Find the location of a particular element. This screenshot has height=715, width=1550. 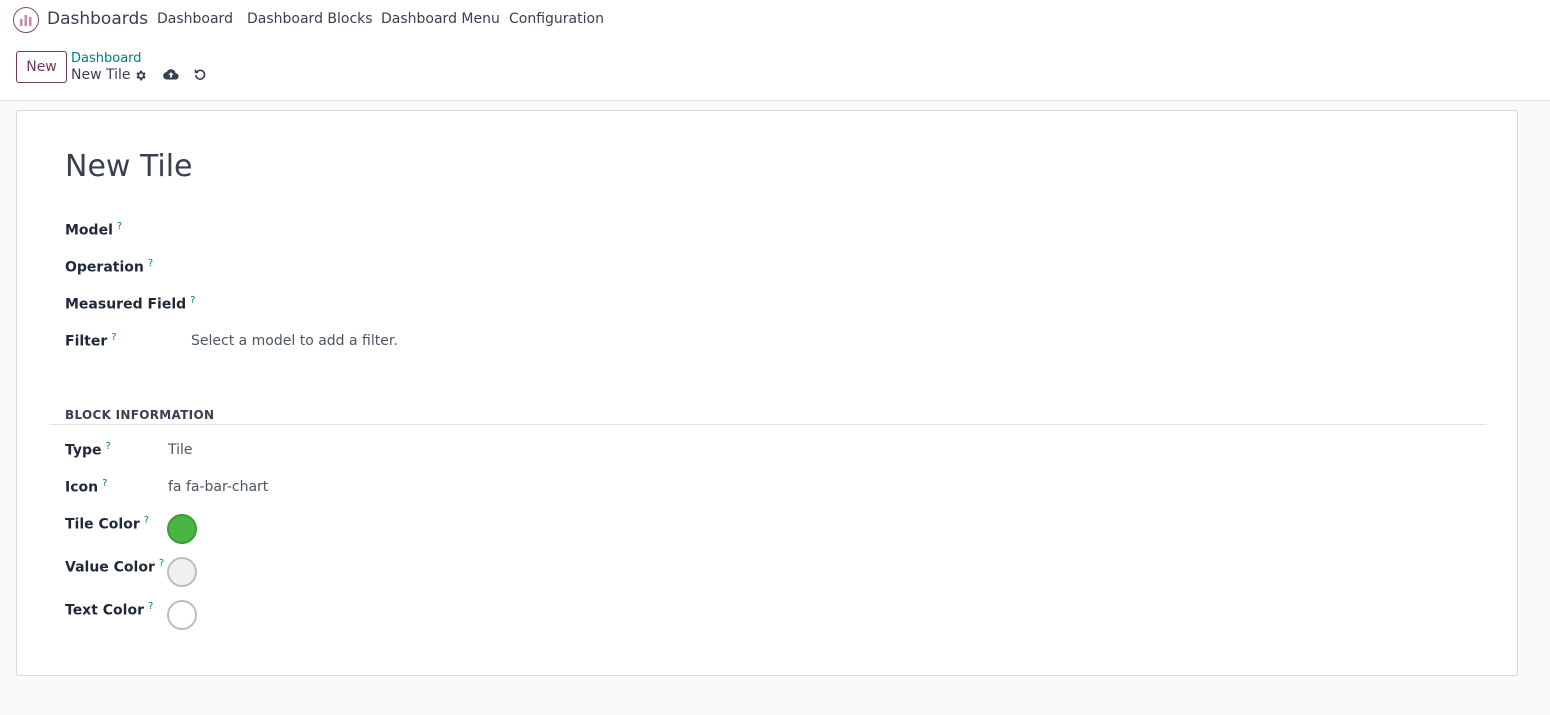

value-color-help-icon: ? is located at coordinates (161, 563).